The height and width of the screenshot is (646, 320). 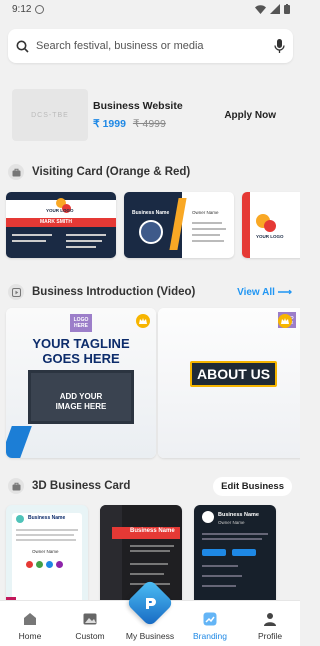 What do you see at coordinates (271, 225) in the screenshot?
I see `visiting-card-template: YOUR LOGO` at bounding box center [271, 225].